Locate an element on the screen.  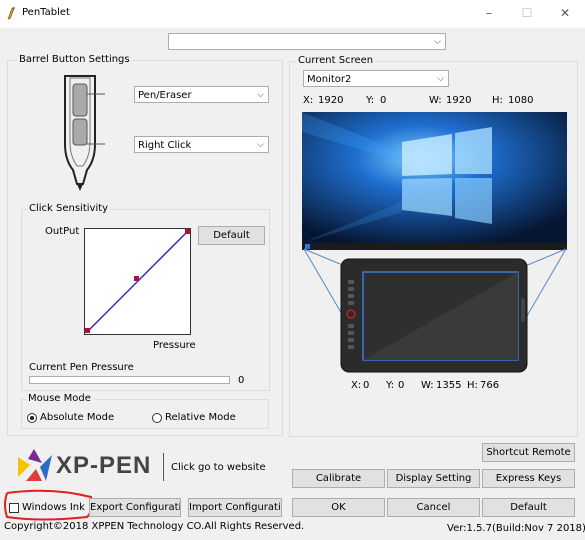
tablet-x-label: X: is located at coordinates (356, 385).